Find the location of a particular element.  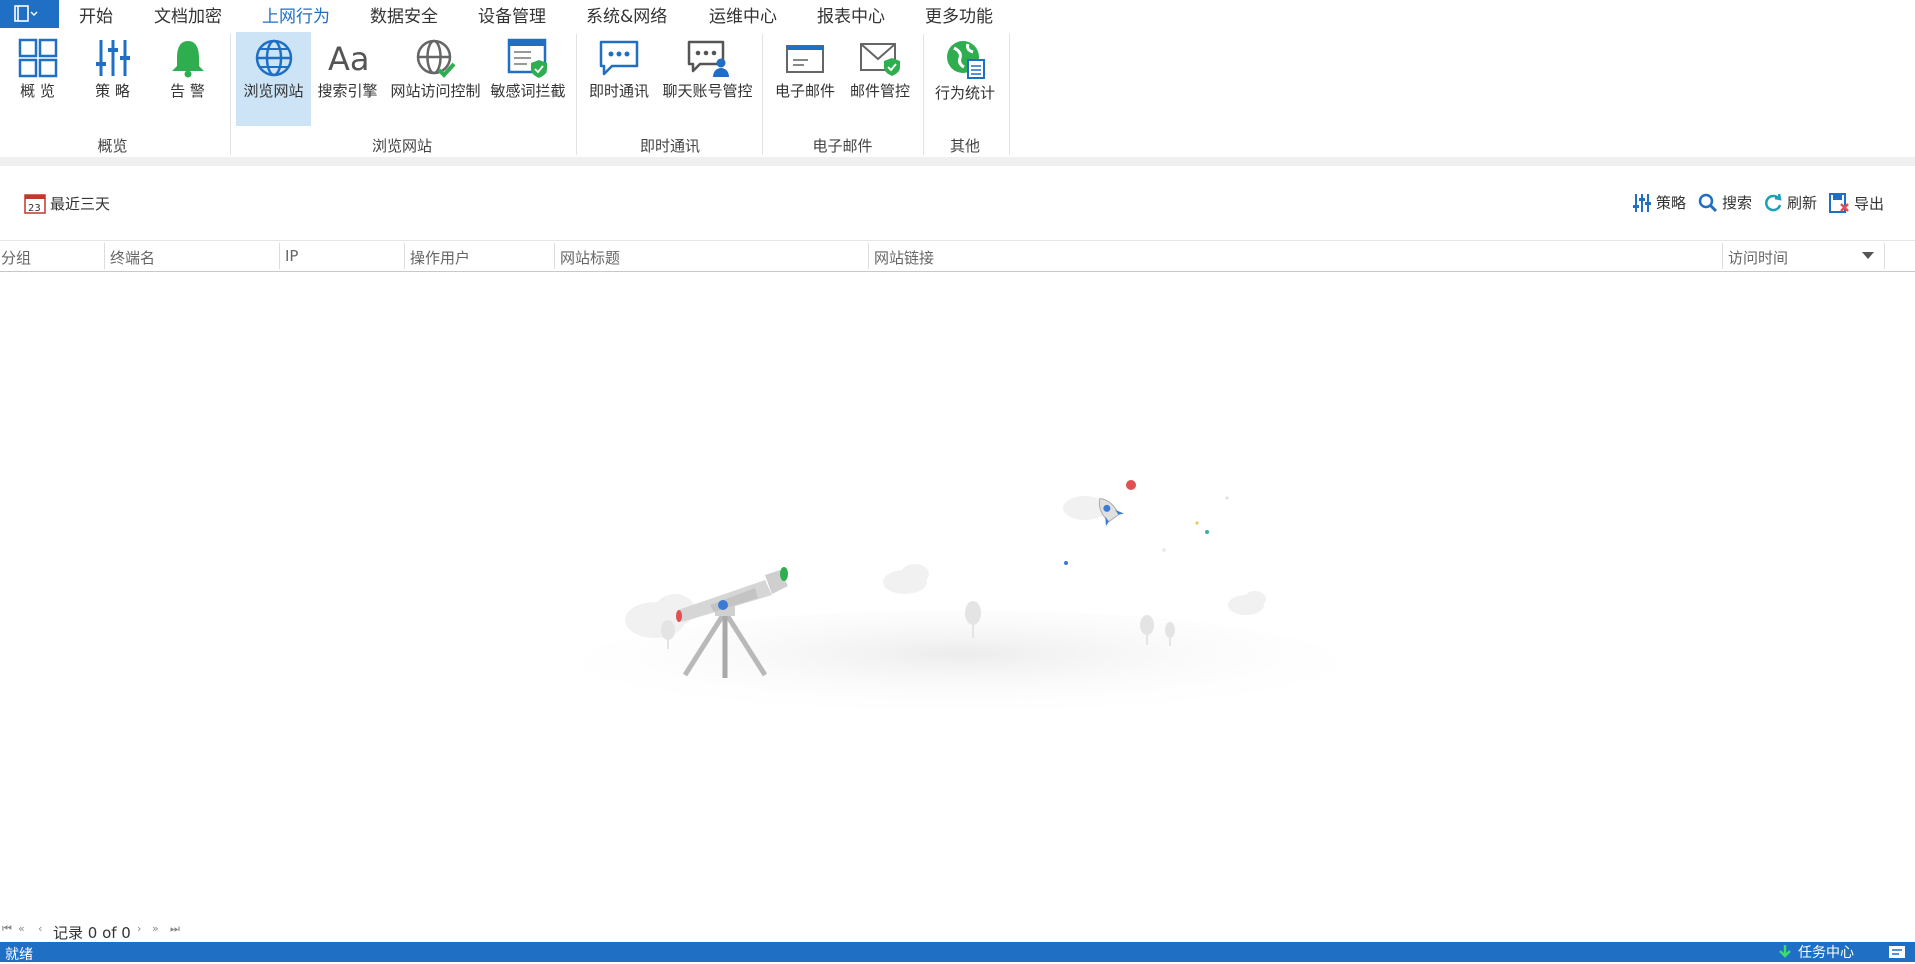

ribbon-site-access-control-label: 网站访问控制 is located at coordinates (435, 91).